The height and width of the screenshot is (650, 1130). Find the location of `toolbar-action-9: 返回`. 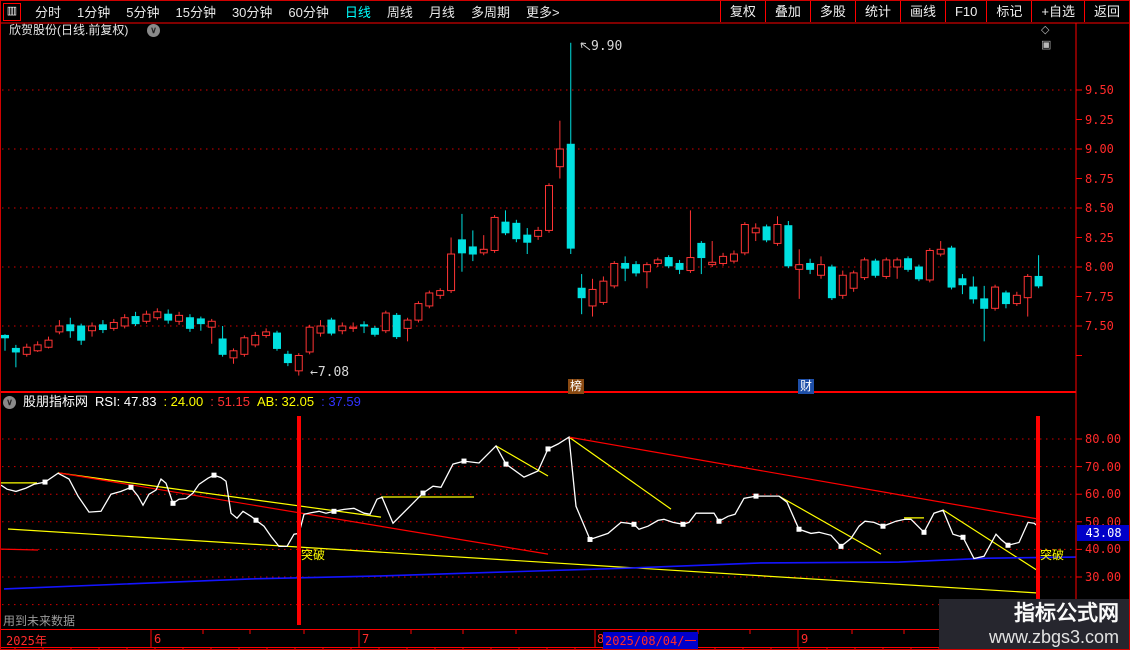

toolbar-action-9: 返回 is located at coordinates (1106, 11).